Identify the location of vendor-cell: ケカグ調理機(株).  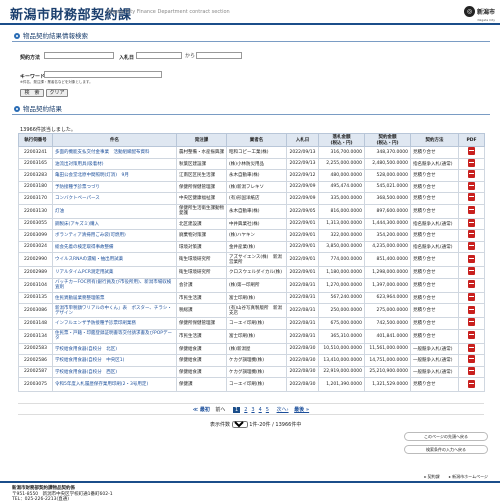
(256, 371).